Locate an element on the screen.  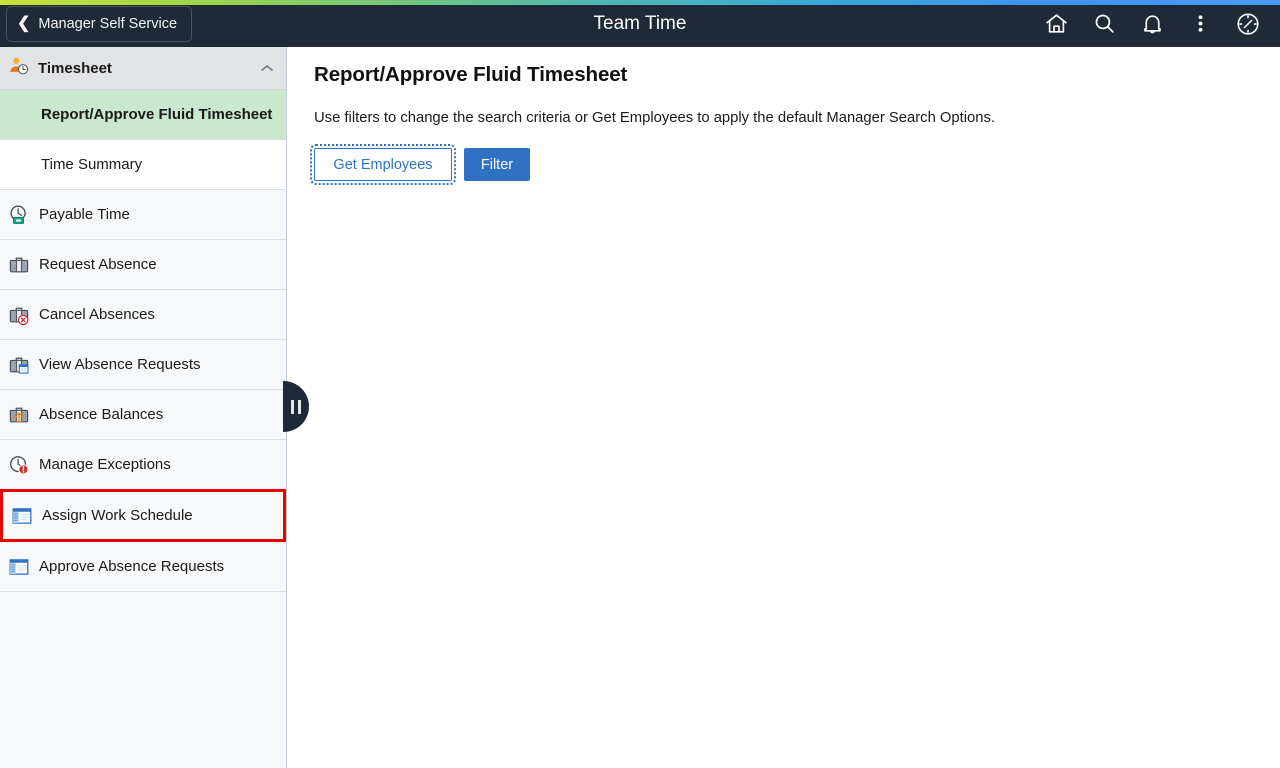
sidebar-subitem-label: Report/Approve Fluid Timesheet is located at coordinates (157, 114).